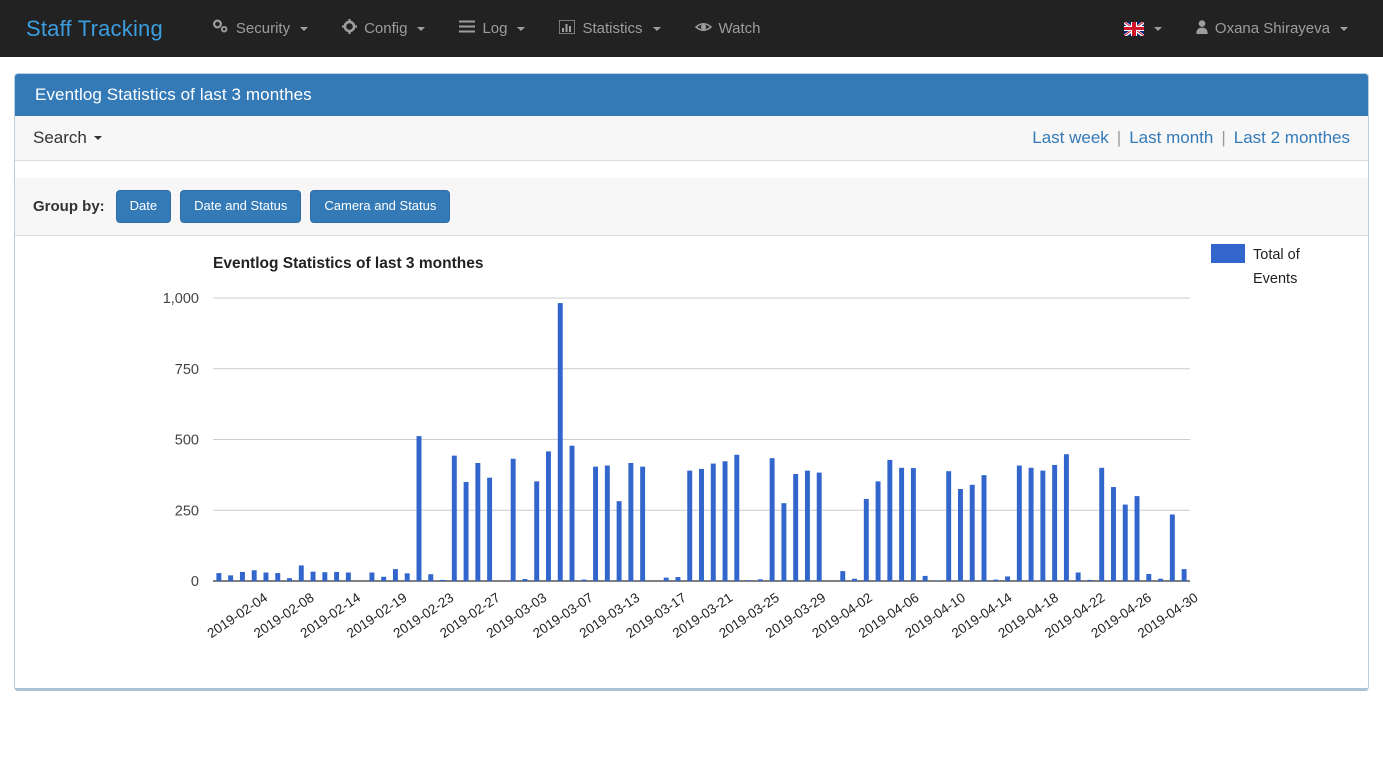 This screenshot has width=1383, height=764. What do you see at coordinates (241, 206) in the screenshot?
I see `group-by-date-status-button: Date and Status` at bounding box center [241, 206].